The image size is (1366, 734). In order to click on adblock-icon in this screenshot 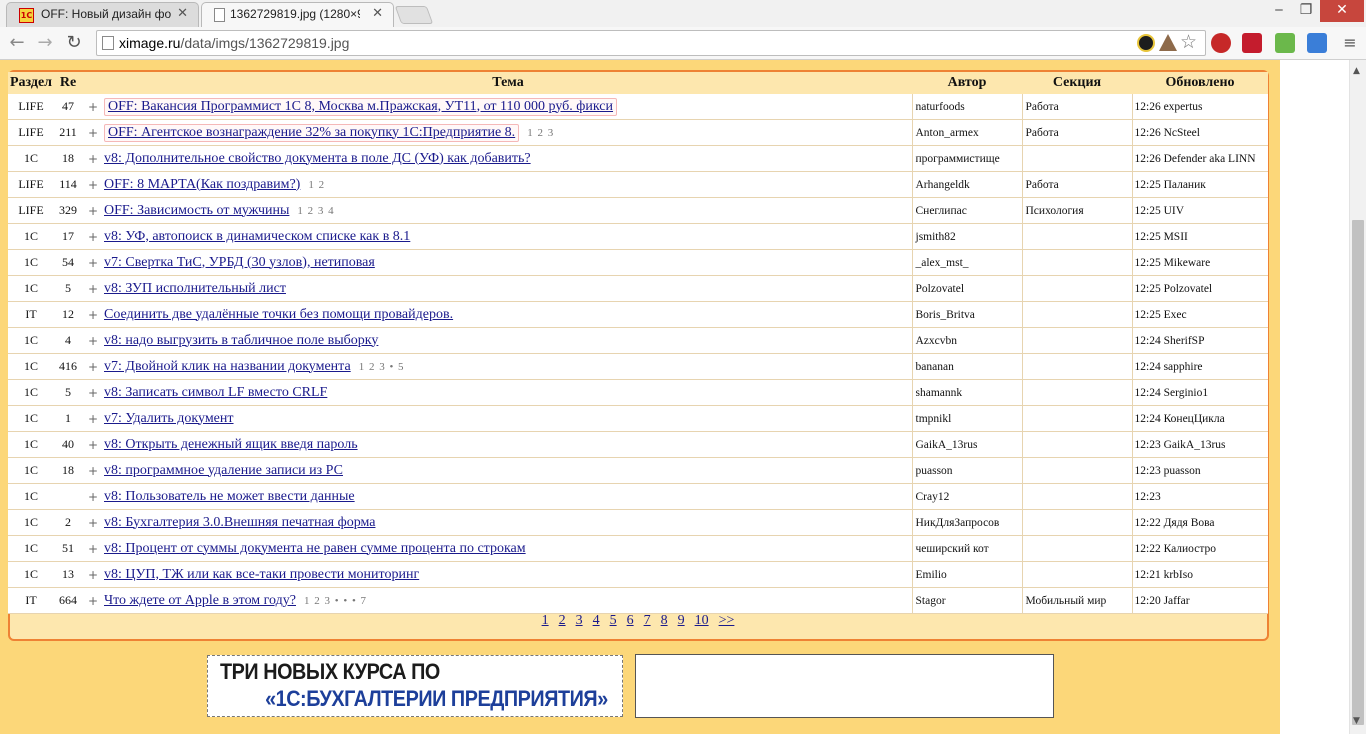, I will do `click(1221, 43)`.